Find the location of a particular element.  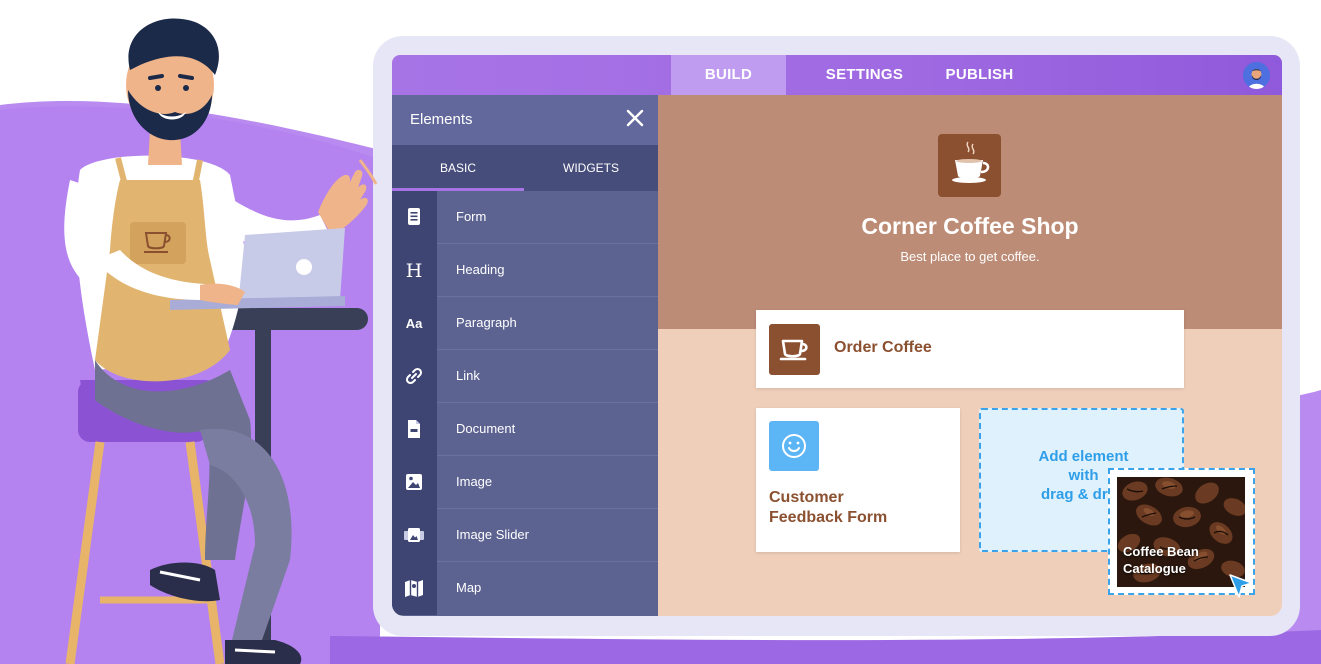

heading-icon: H is located at coordinates (414, 270).